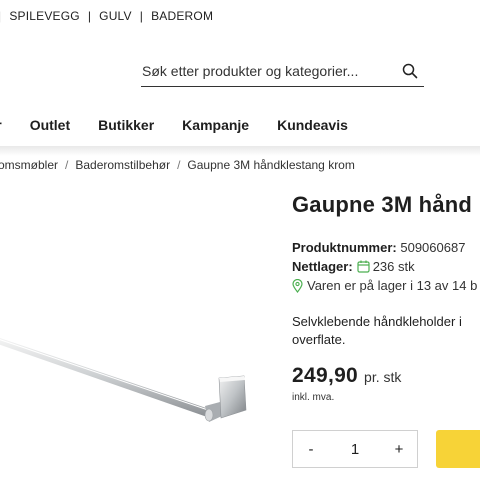 The image size is (480, 480). Describe the element at coordinates (130, 385) in the screenshot. I see `product-image` at that location.